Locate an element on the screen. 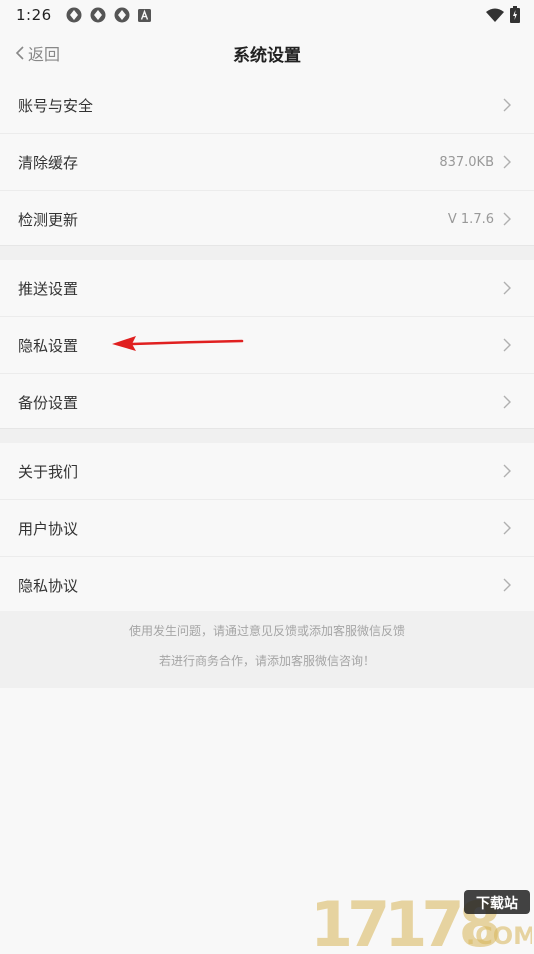 This screenshot has width=534, height=954. settings-item-label: 备份设置 is located at coordinates (48, 402).